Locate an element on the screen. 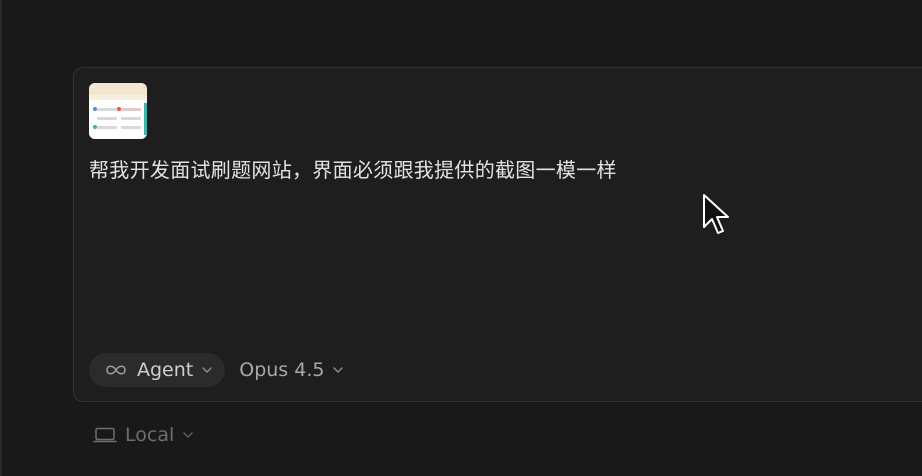  model-label: Opus 4.5 is located at coordinates (282, 370).